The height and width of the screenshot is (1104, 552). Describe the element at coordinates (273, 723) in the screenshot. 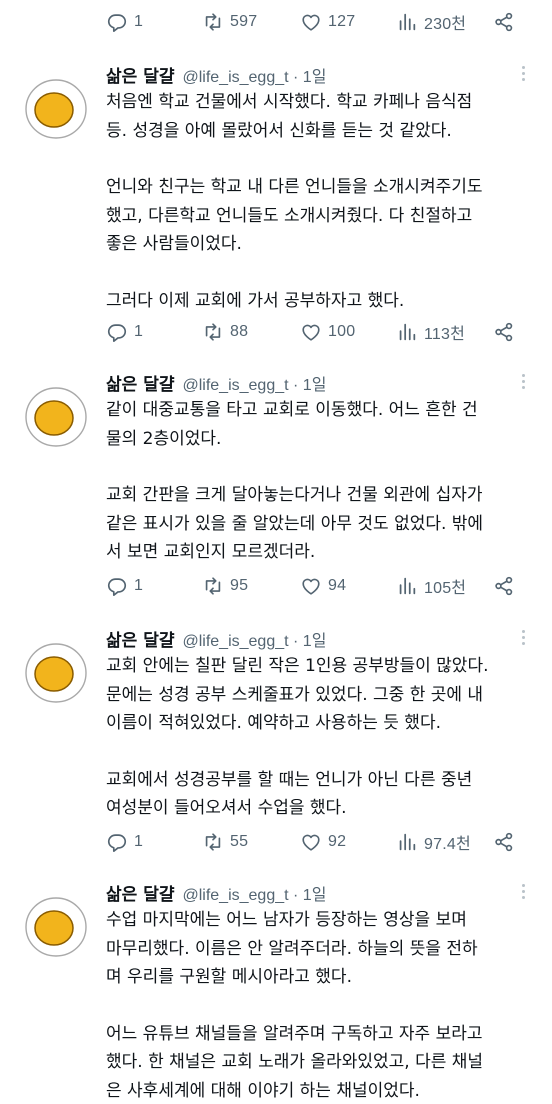

I see `tweet-line: 이름이 적혀있었다. 예약하고 사용하는 듯 했다.` at that location.